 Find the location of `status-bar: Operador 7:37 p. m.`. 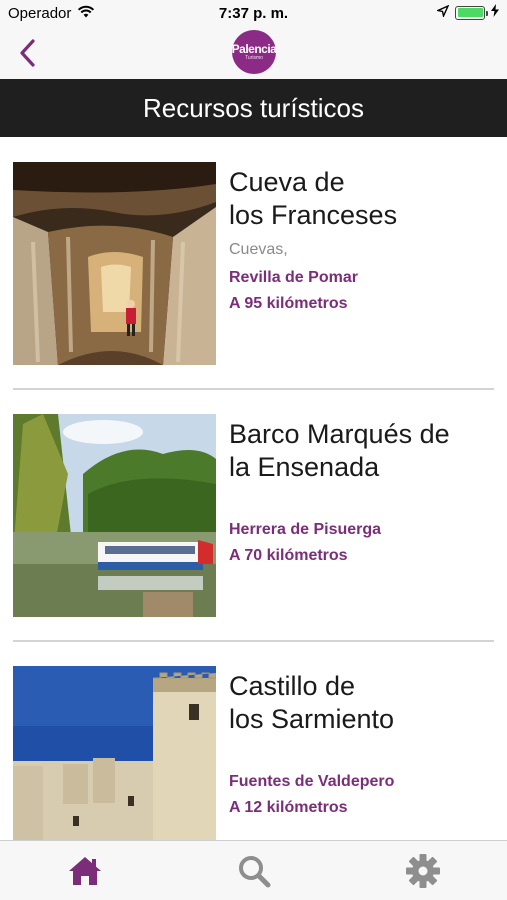

status-bar: Operador 7:37 p. m. is located at coordinates (253, 14).